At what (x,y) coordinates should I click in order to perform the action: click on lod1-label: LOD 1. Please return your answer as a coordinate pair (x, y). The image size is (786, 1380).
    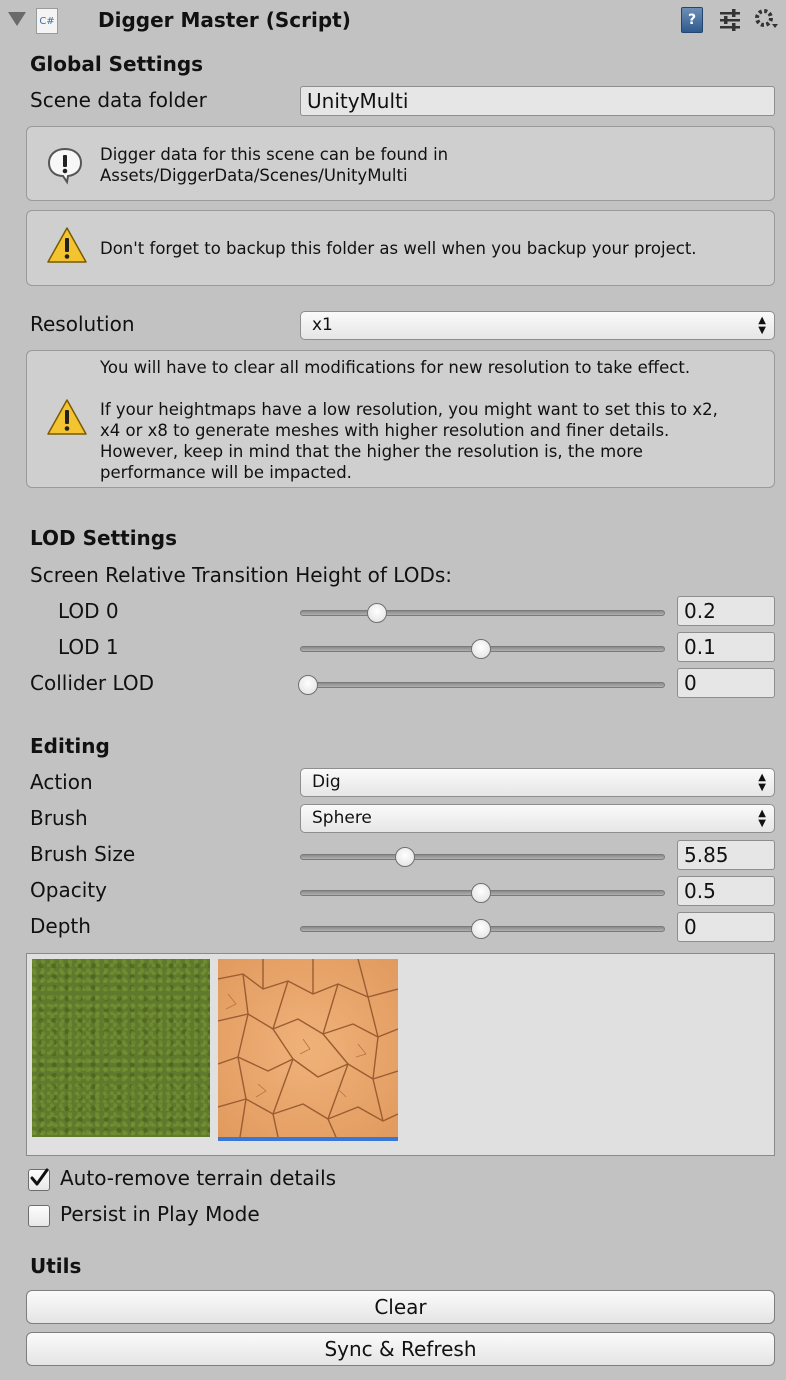
    Looking at the image, I should click on (88, 647).